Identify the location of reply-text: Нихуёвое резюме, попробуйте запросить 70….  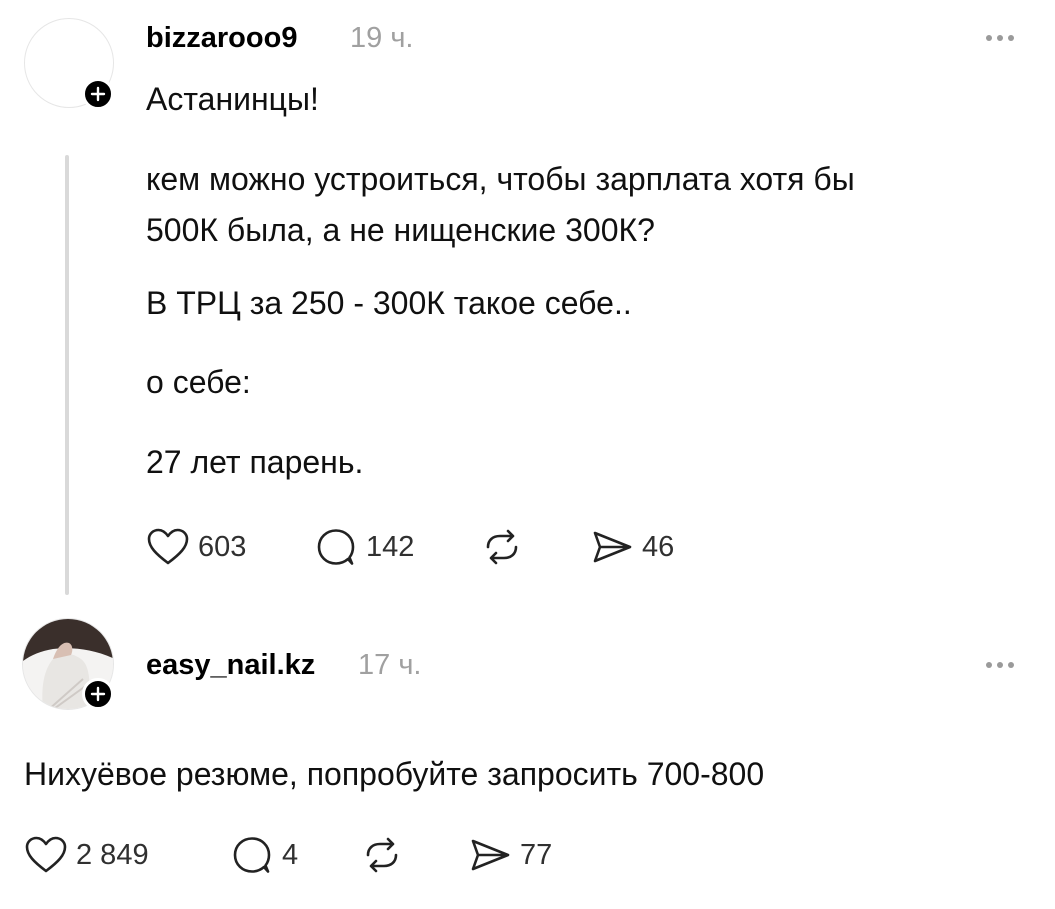
(394, 774).